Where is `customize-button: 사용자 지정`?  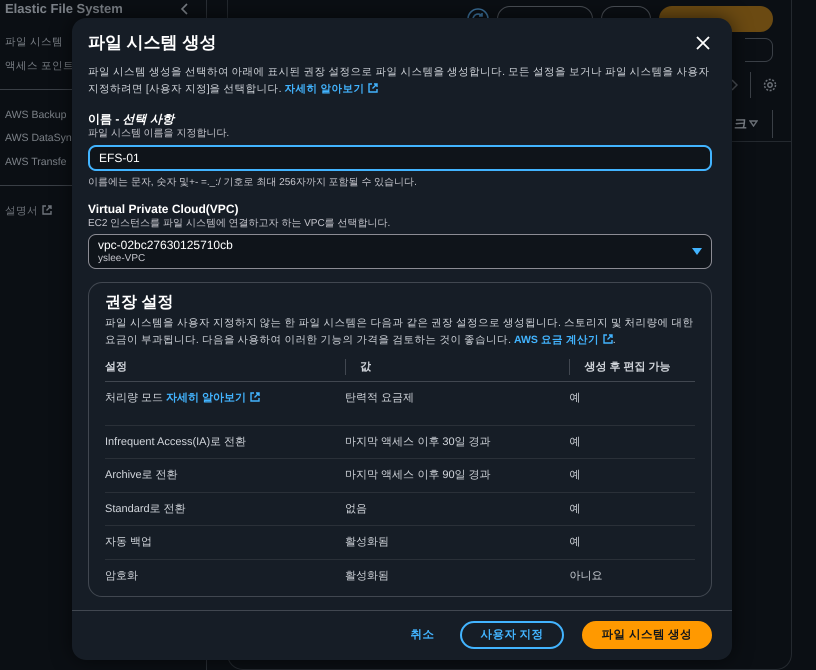
customize-button: 사용자 지정 is located at coordinates (512, 635).